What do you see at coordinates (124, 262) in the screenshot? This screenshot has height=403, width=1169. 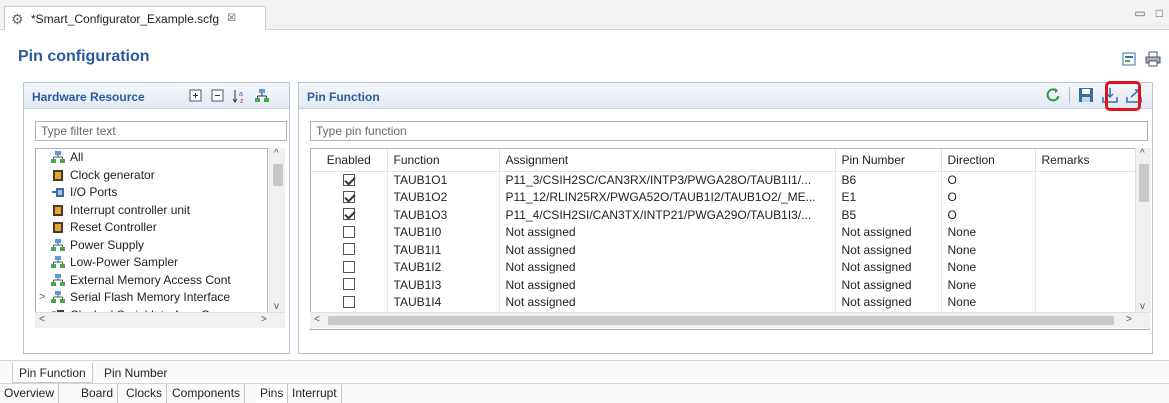 I see `tree-item-label: Low-Power Sampler` at bounding box center [124, 262].